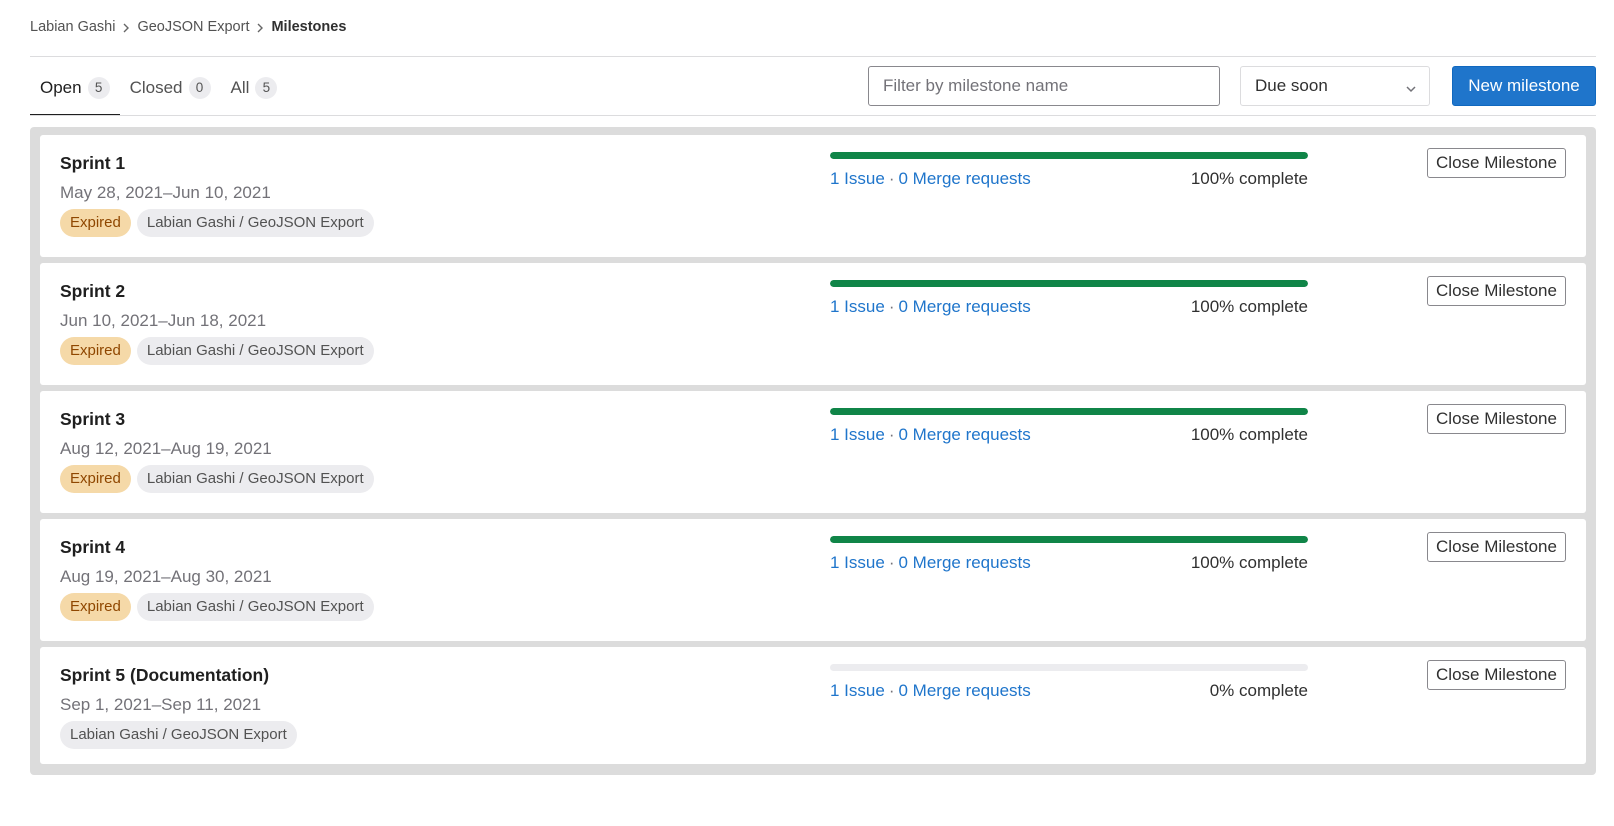  What do you see at coordinates (166, 576) in the screenshot?
I see `milestone-dates: Aug 19, 2021–Aug 30, 2021` at bounding box center [166, 576].